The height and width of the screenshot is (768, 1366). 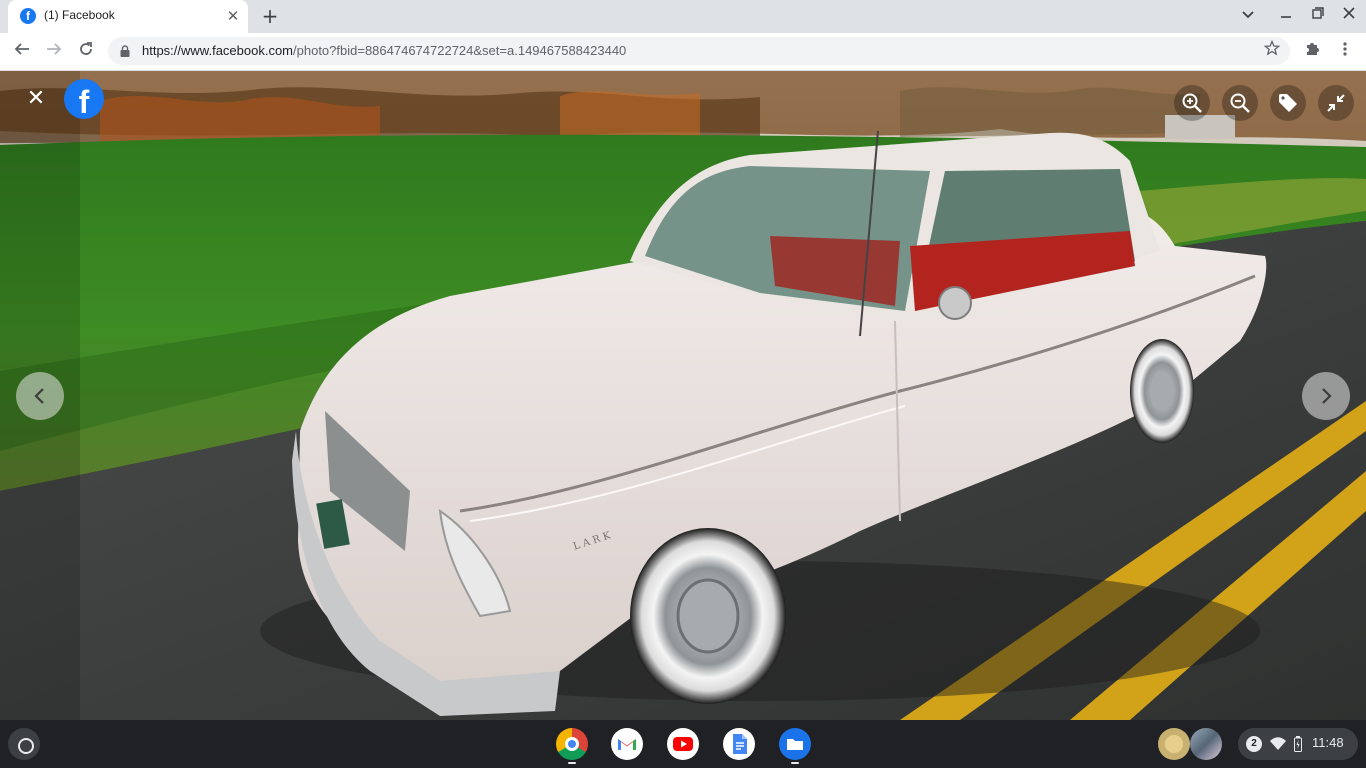 What do you see at coordinates (1174, 744) in the screenshot?
I see `holding-space-thumbnail` at bounding box center [1174, 744].